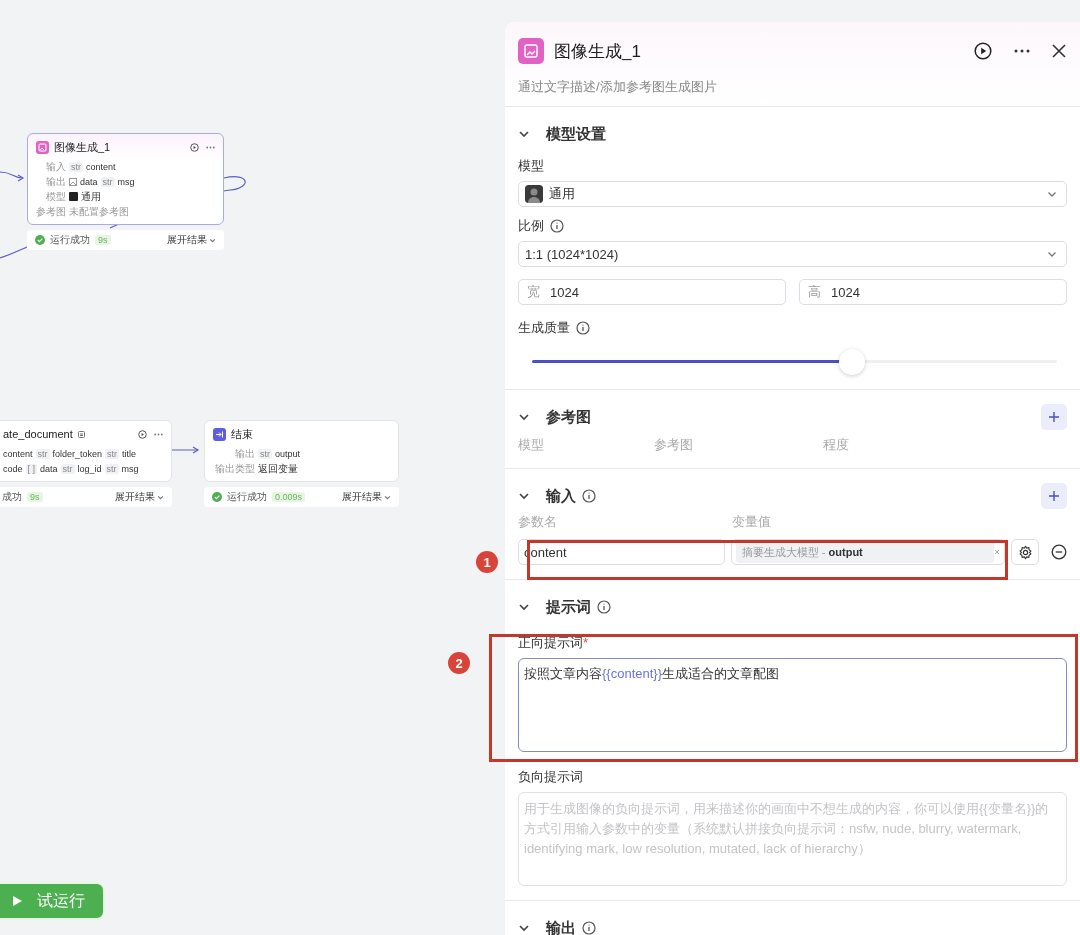 The image size is (1080, 935). Describe the element at coordinates (1059, 552) in the screenshot. I see `minus-icon` at that location.